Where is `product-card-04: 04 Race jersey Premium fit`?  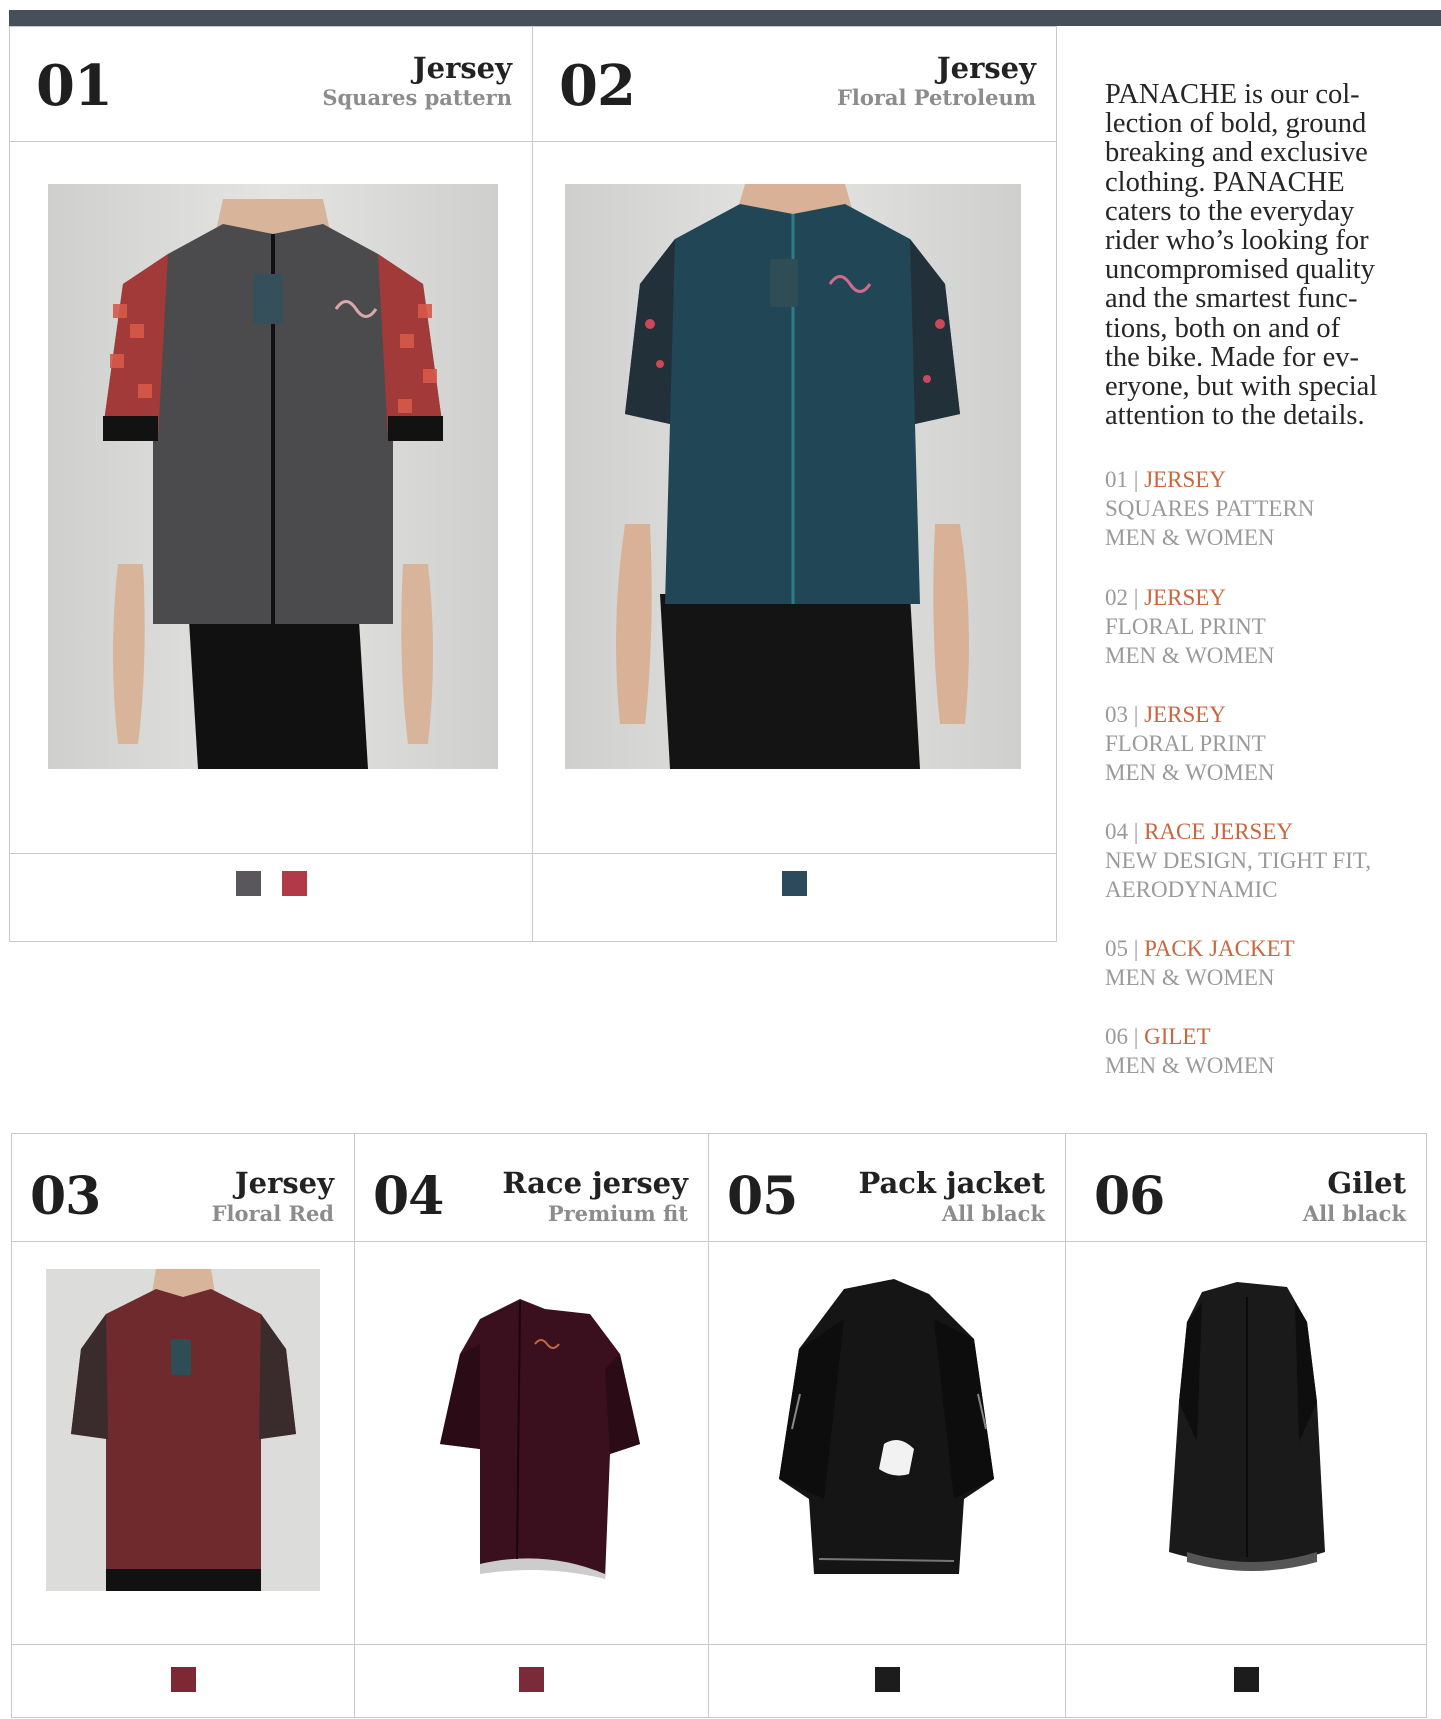
product-card-04: 04 Race jersey Premium fit is located at coordinates (531, 1425).